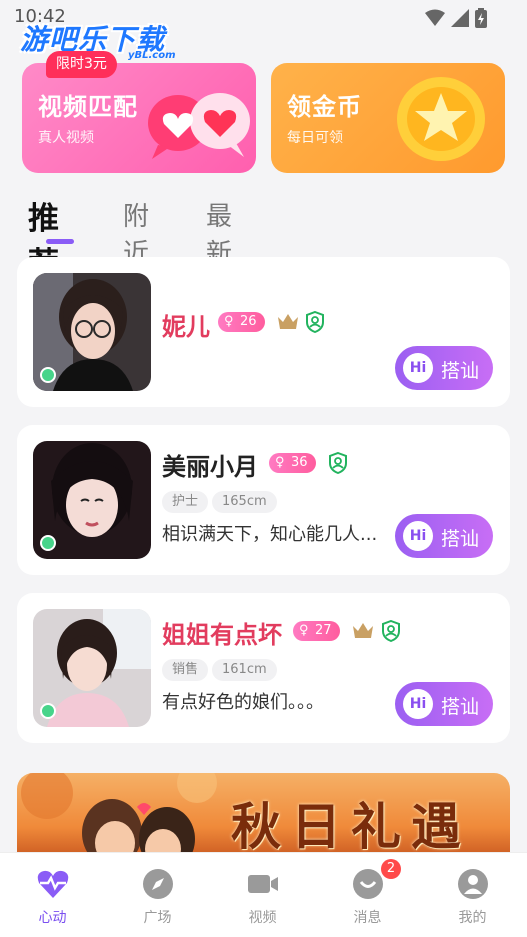 This screenshot has width=527, height=937. What do you see at coordinates (323, 630) in the screenshot?
I see `age-value: 27` at bounding box center [323, 630].